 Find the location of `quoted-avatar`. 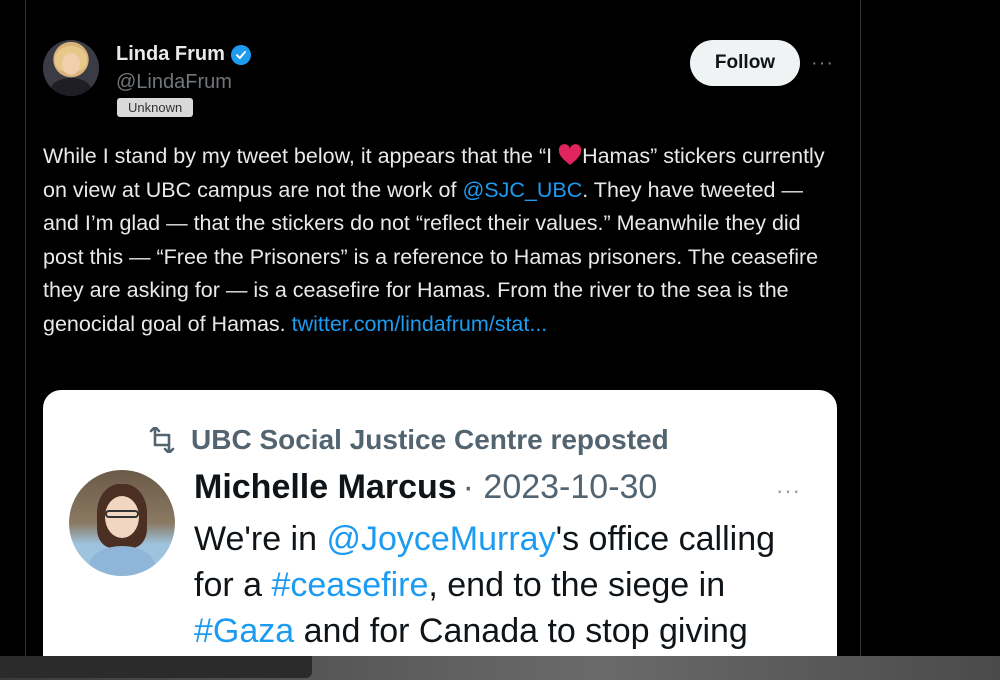

quoted-avatar is located at coordinates (122, 523).